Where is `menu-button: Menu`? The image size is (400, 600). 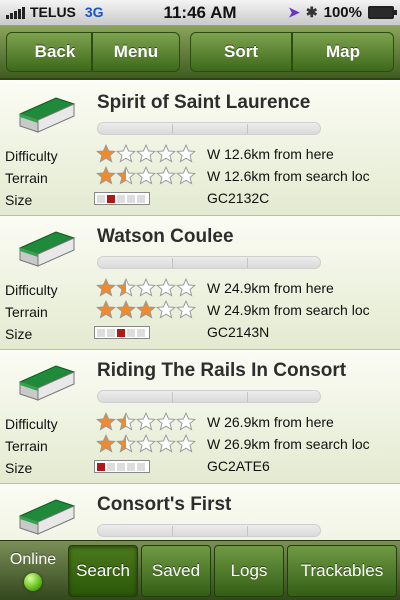 menu-button: Menu is located at coordinates (136, 52).